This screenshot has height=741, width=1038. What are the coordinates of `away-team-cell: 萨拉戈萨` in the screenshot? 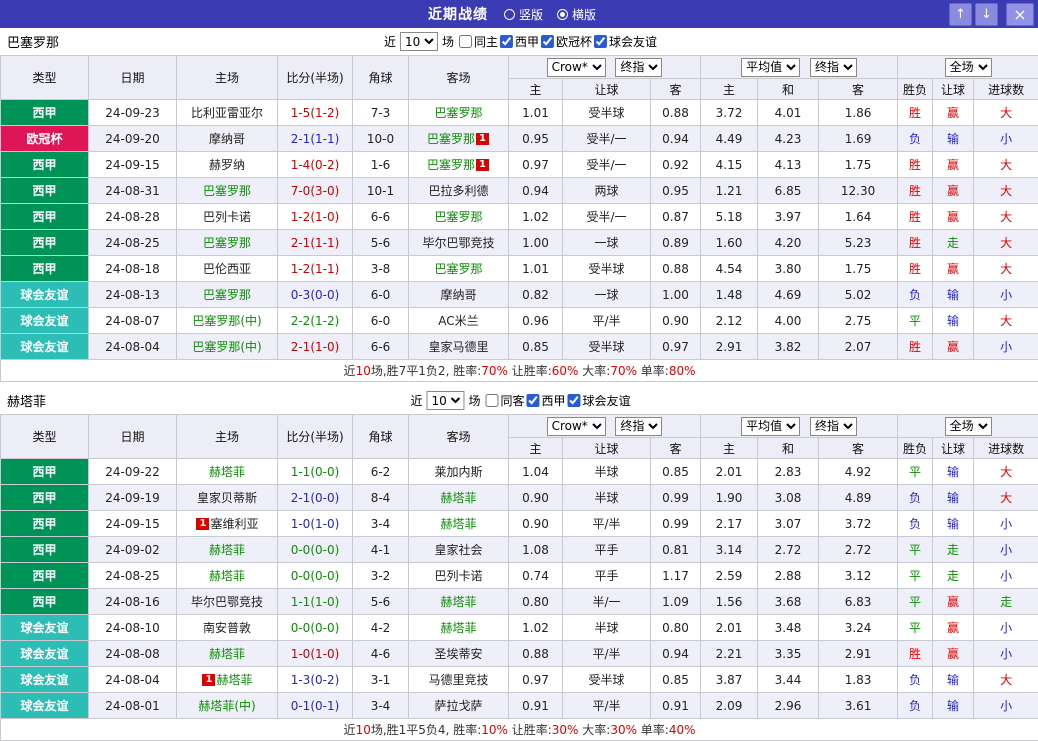 It's located at (459, 706).